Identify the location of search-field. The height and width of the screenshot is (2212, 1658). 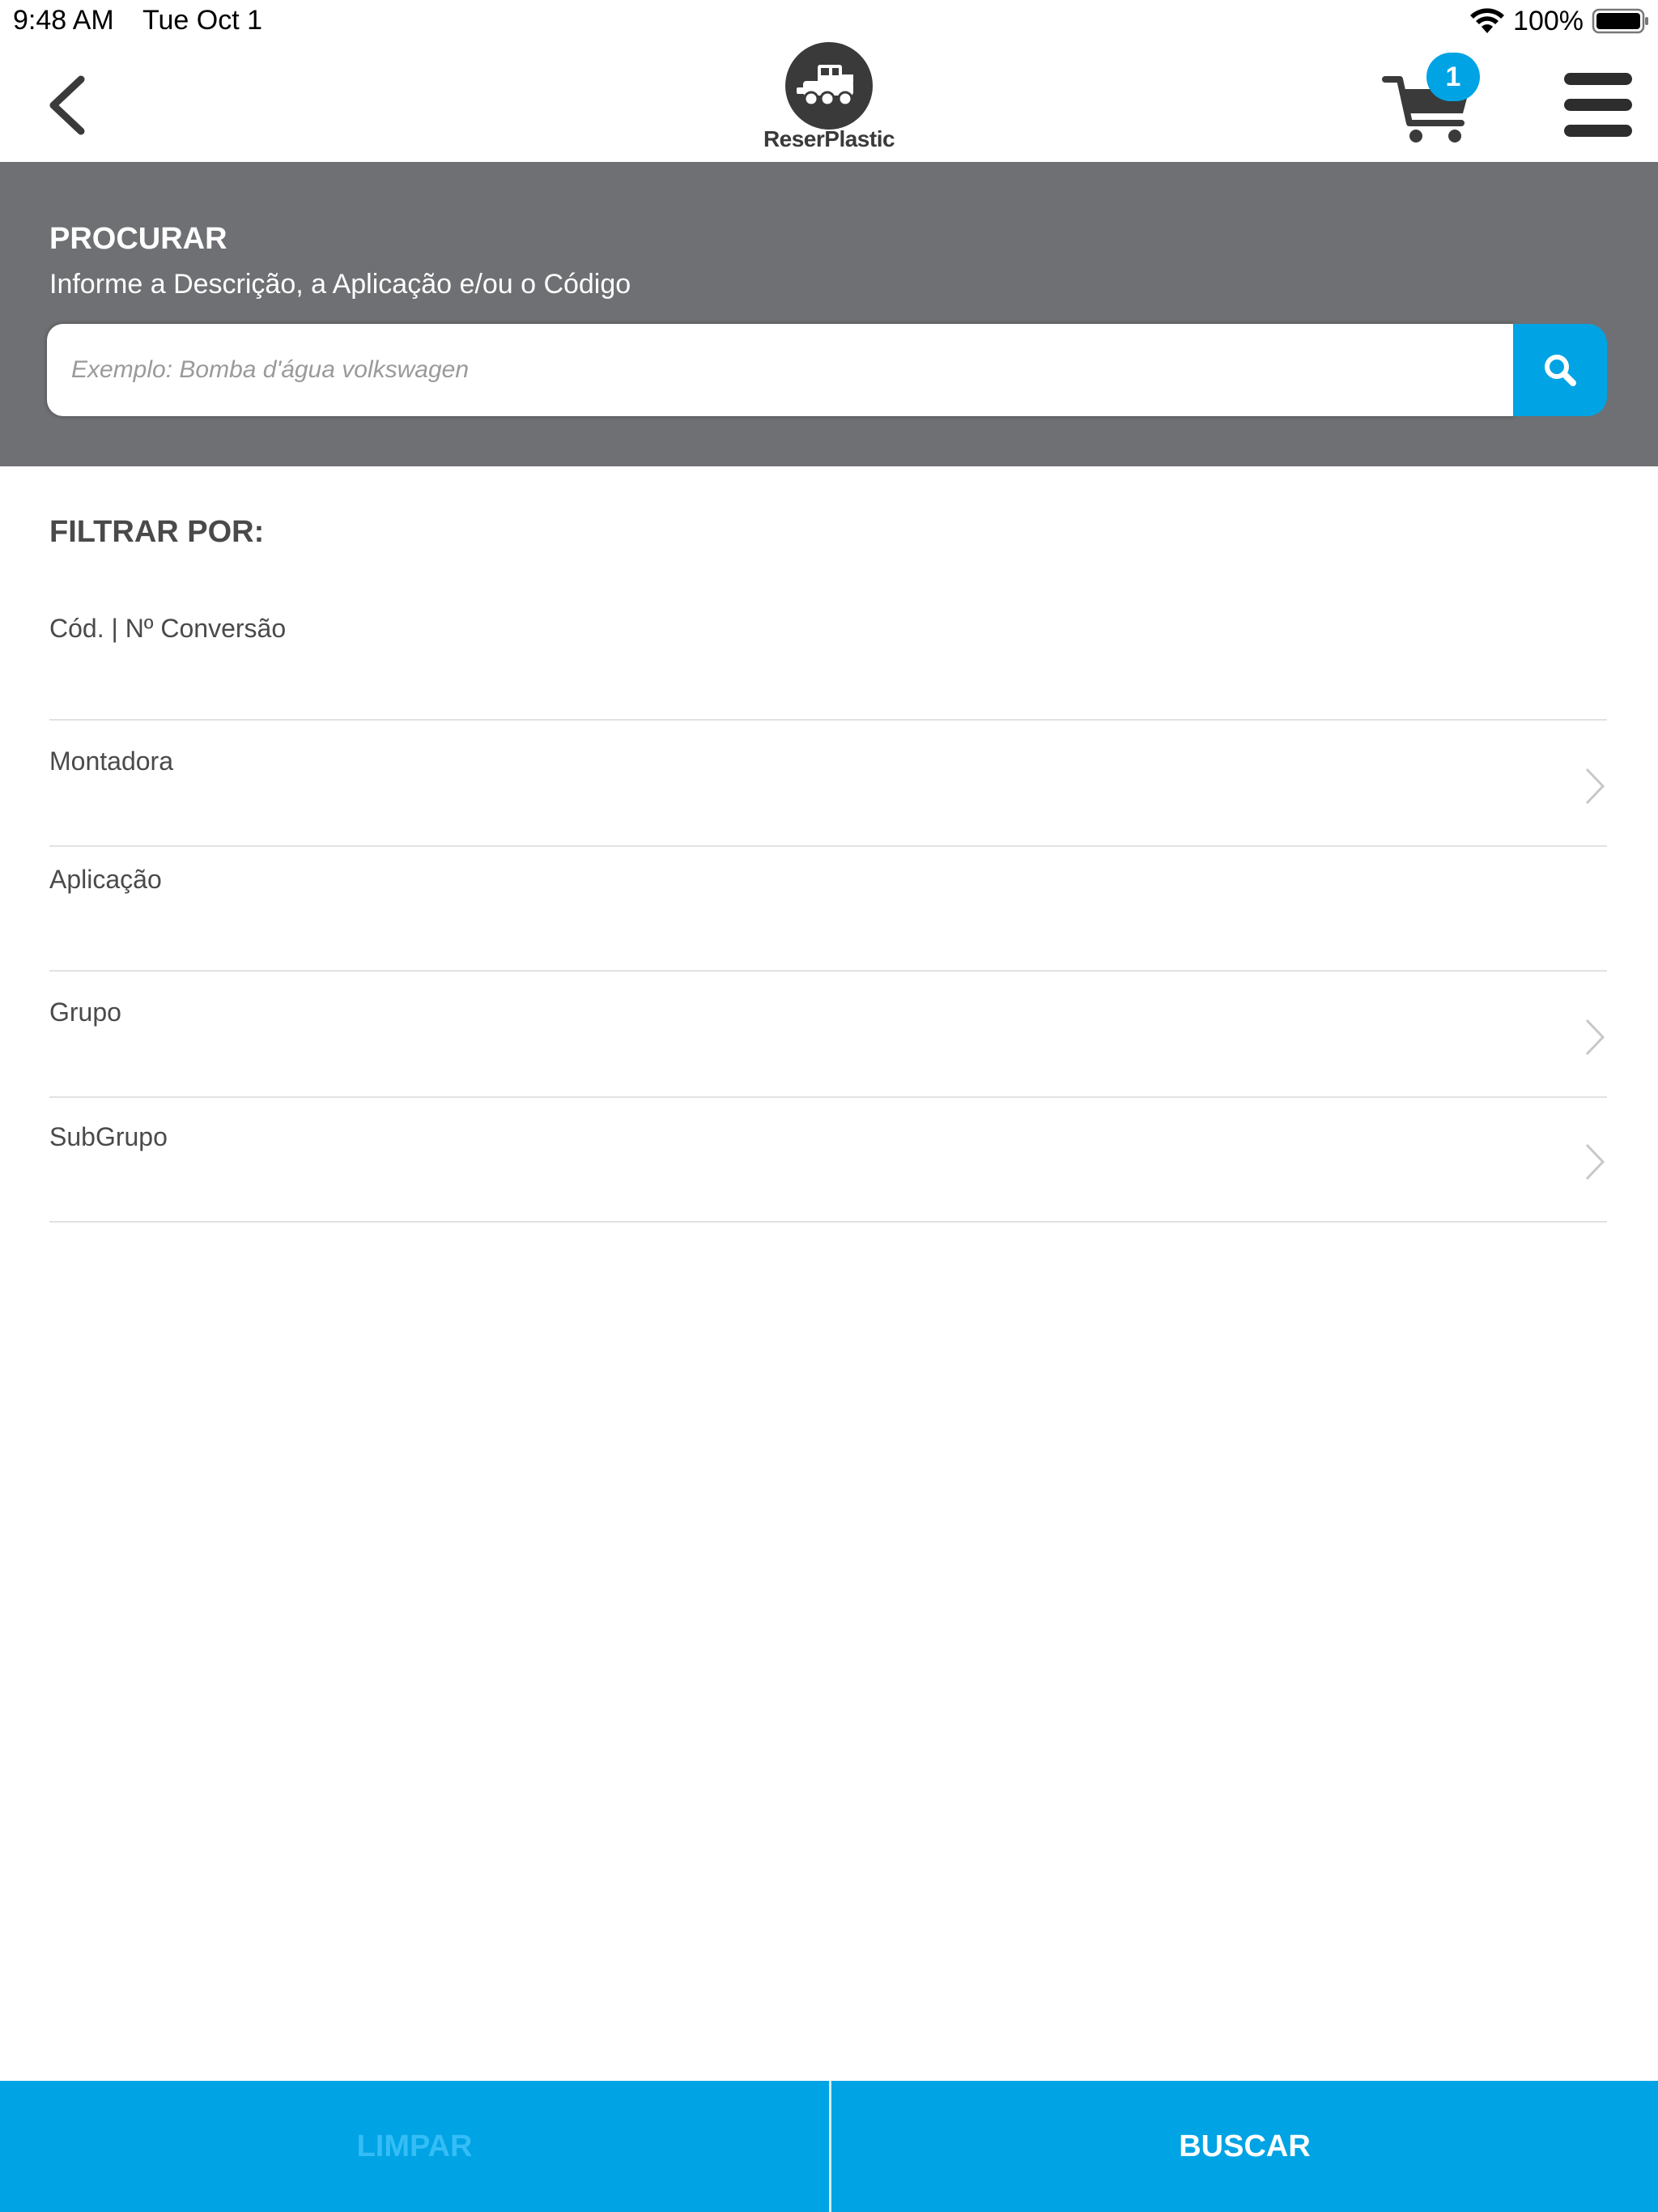
(780, 370).